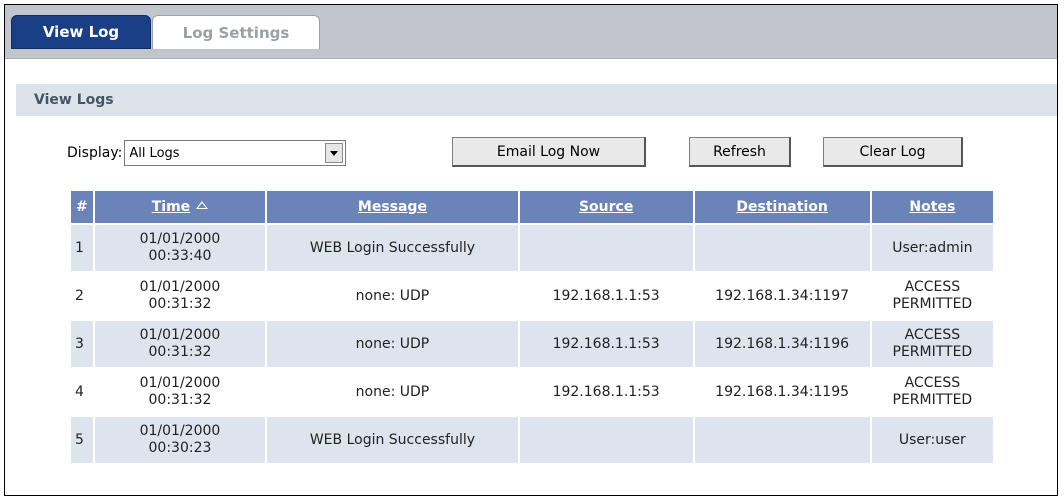 The image size is (1064, 501). What do you see at coordinates (531, 32) in the screenshot?
I see `tab-bar: View Log Log Settings` at bounding box center [531, 32].